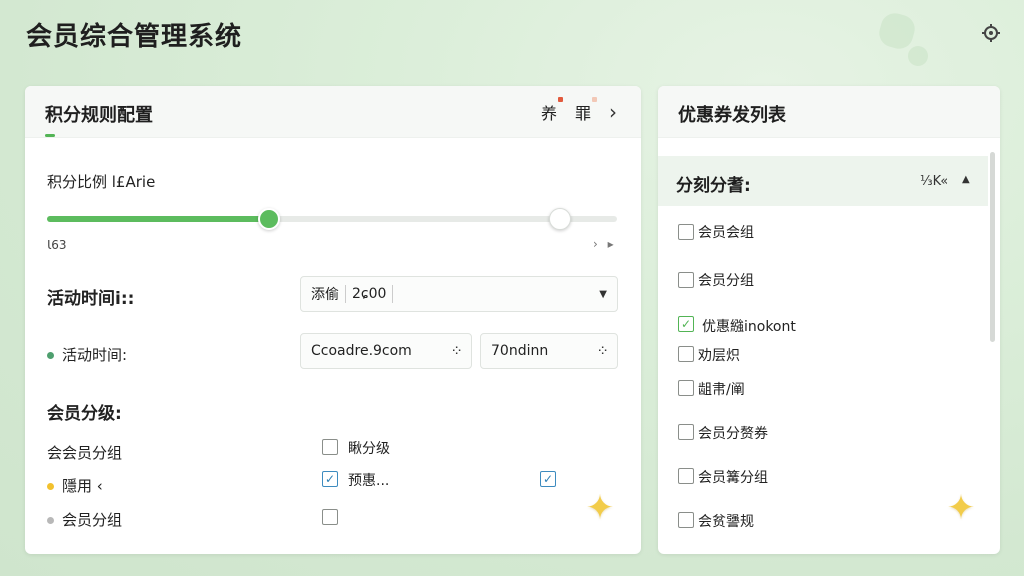 This screenshot has height=576, width=1024. What do you see at coordinates (85, 453) in the screenshot?
I see `level-item: 会会员分组` at bounding box center [85, 453].